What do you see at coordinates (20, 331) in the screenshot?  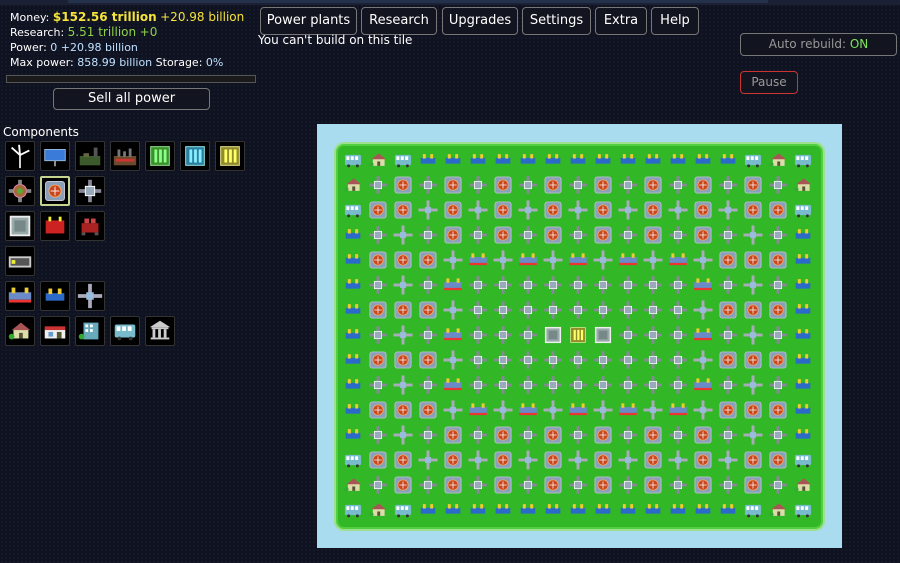 I see `house-icon` at bounding box center [20, 331].